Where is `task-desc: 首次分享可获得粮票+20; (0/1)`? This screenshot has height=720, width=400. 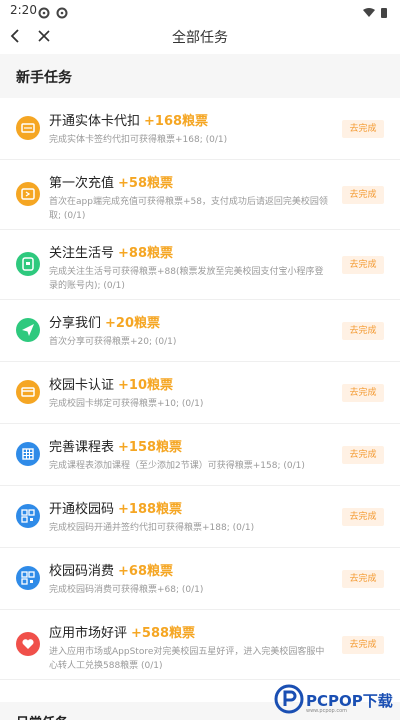
task-desc: 首次分享可获得粮票+20; (0/1) is located at coordinates (113, 342).